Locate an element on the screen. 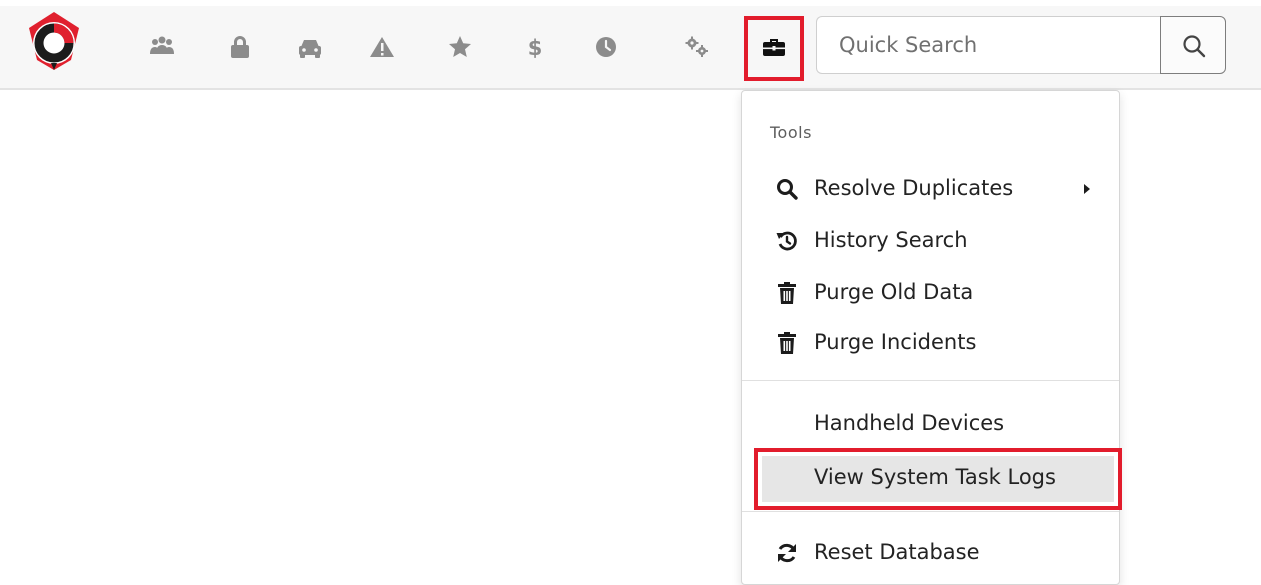 Image resolution: width=1261 pixels, height=585 pixels. caret-right-icon is located at coordinates (1087, 189).